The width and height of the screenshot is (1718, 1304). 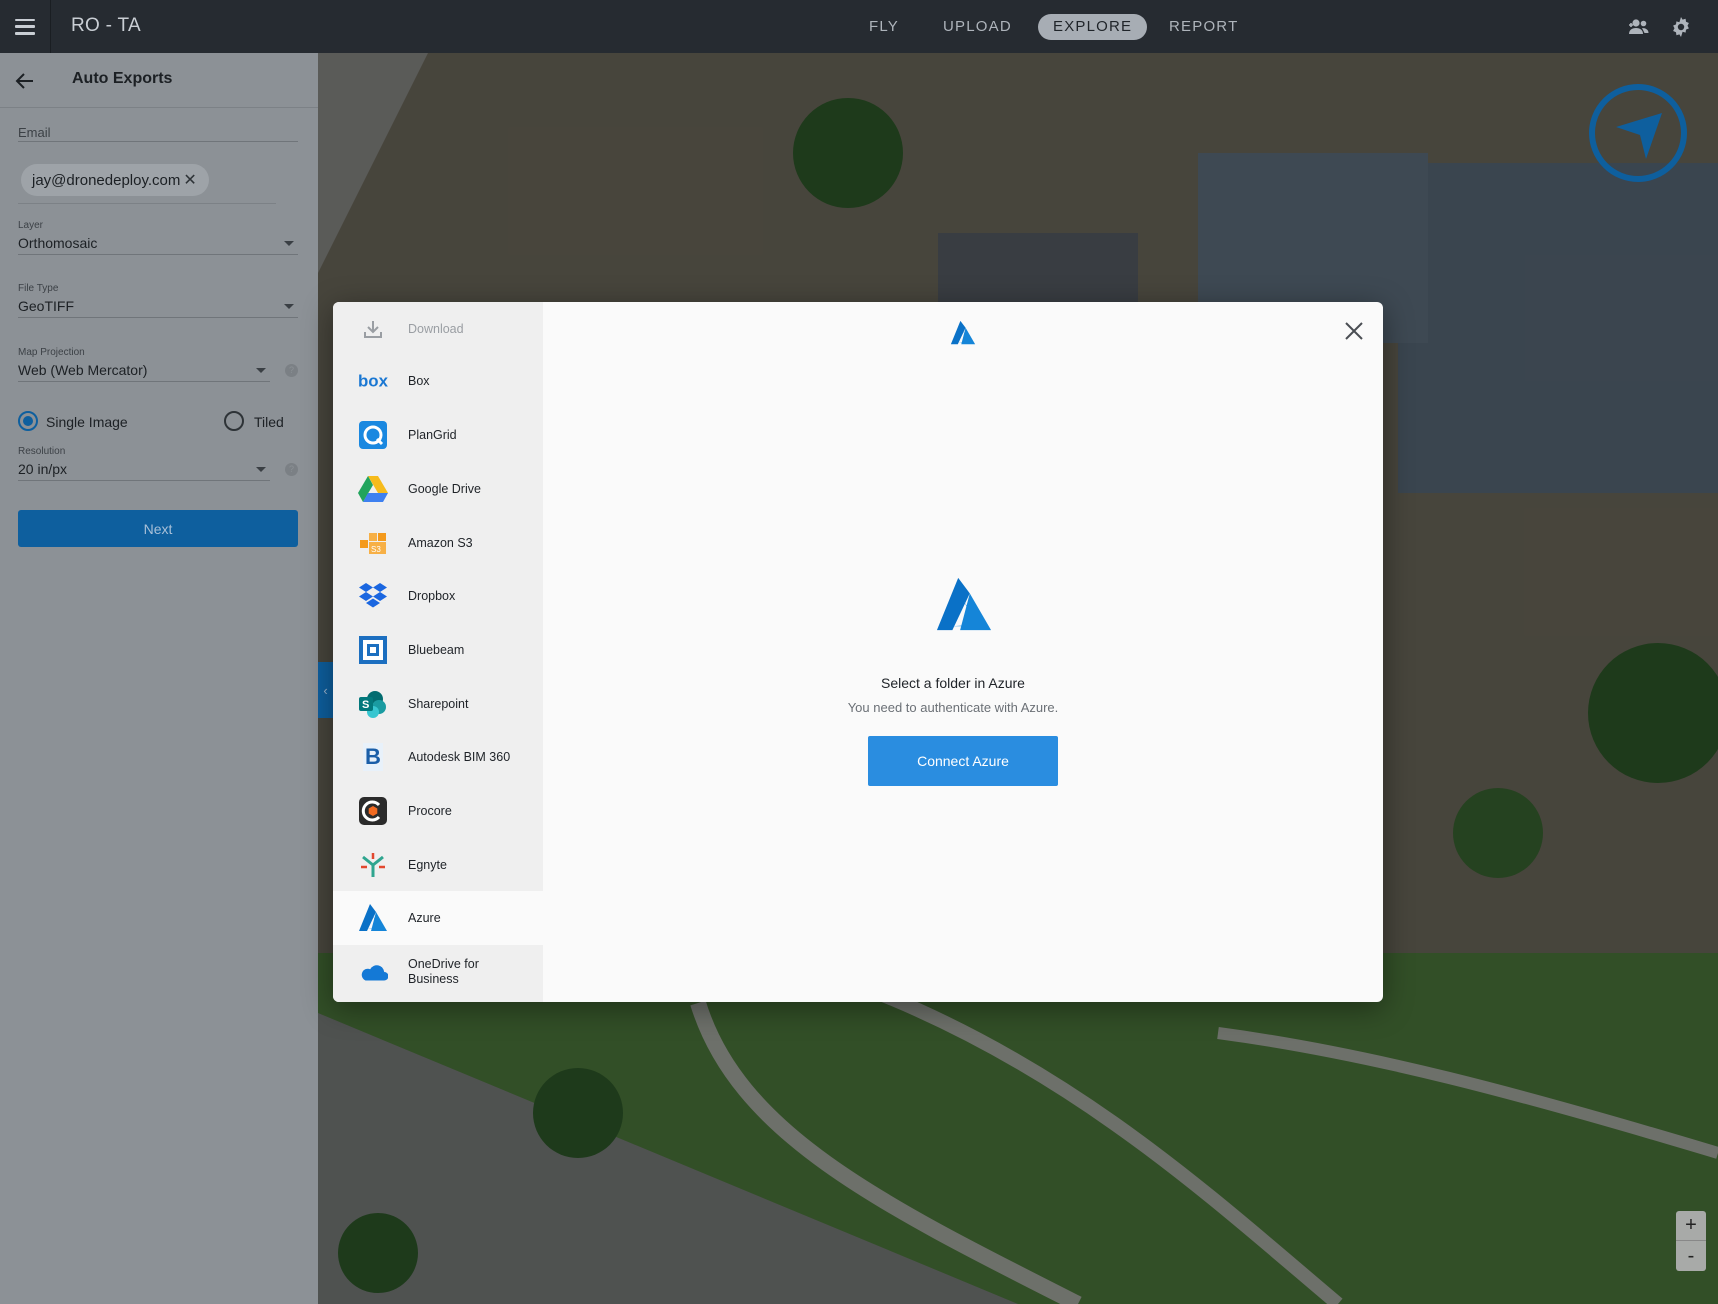 I want to click on projection-label: Map Projection, so click(x=51, y=352).